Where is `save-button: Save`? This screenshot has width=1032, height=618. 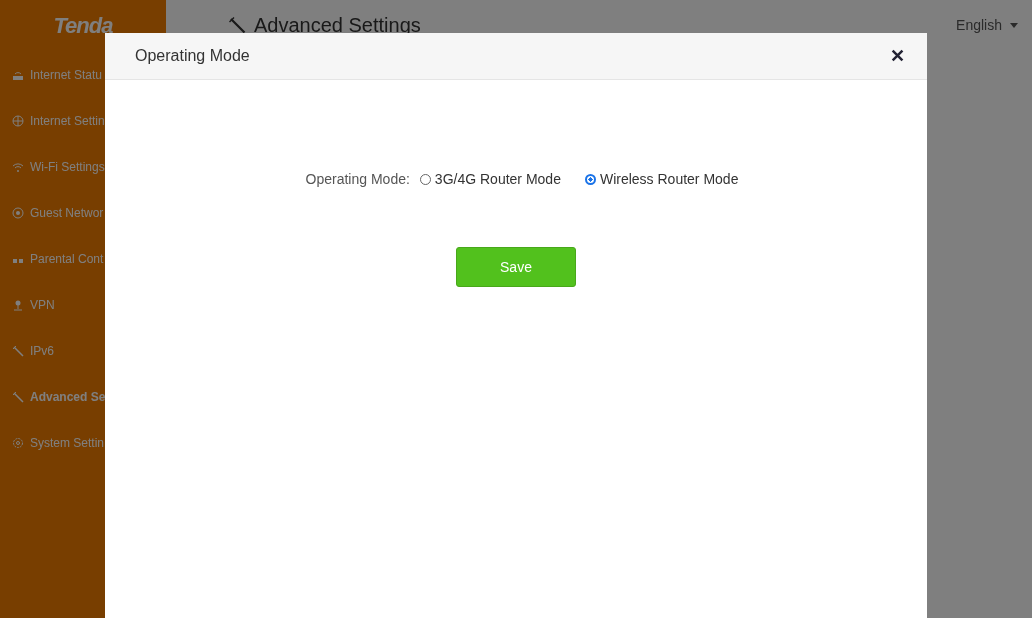 save-button: Save is located at coordinates (516, 267).